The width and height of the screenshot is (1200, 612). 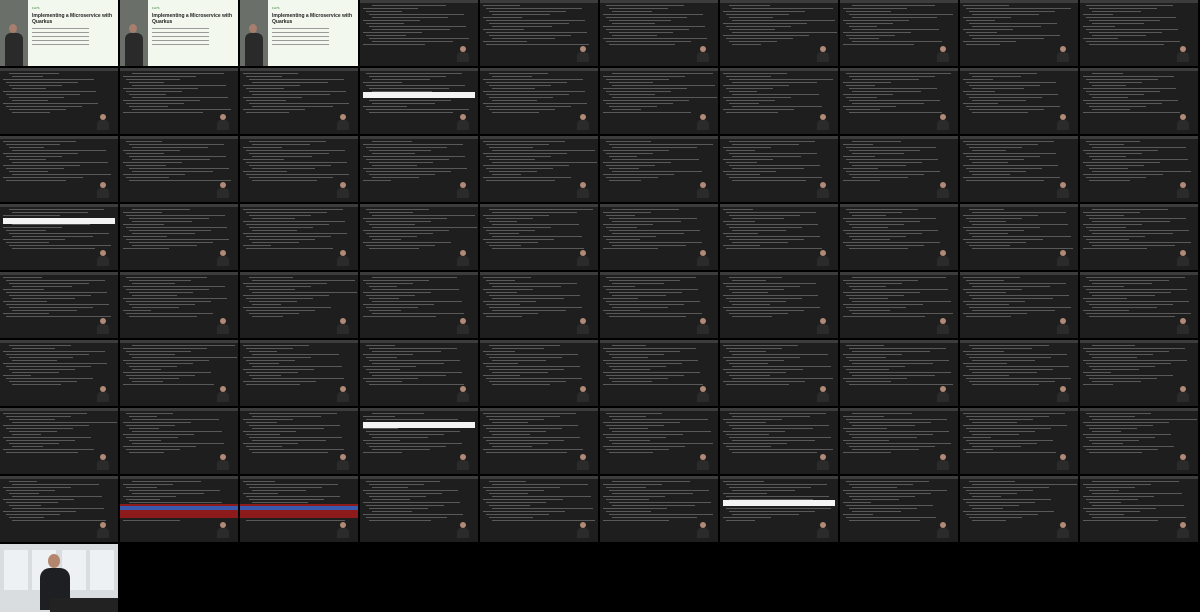 I want to click on thumbnail-office, so click(x=59, y=578).